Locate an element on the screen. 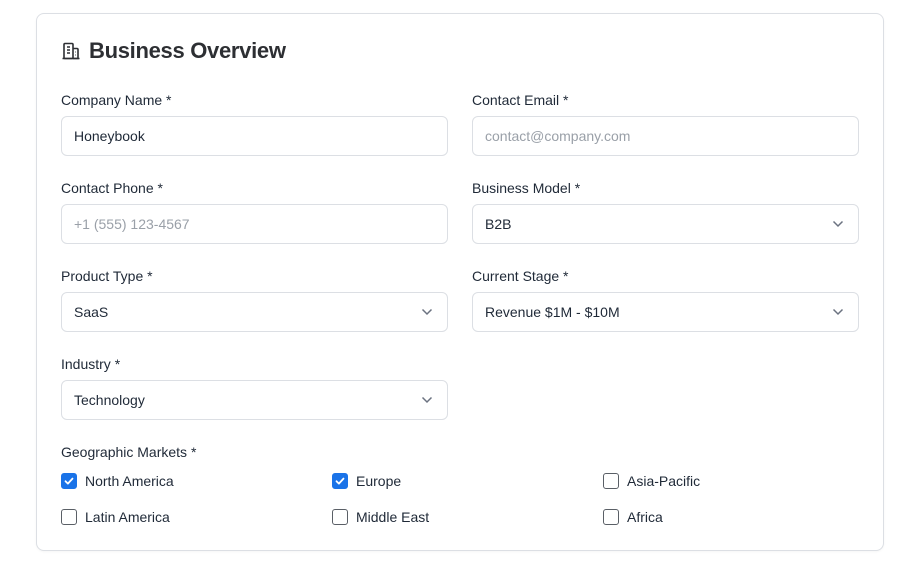 This screenshot has width=914, height=572. market-option-north-america: North America is located at coordinates (117, 481).